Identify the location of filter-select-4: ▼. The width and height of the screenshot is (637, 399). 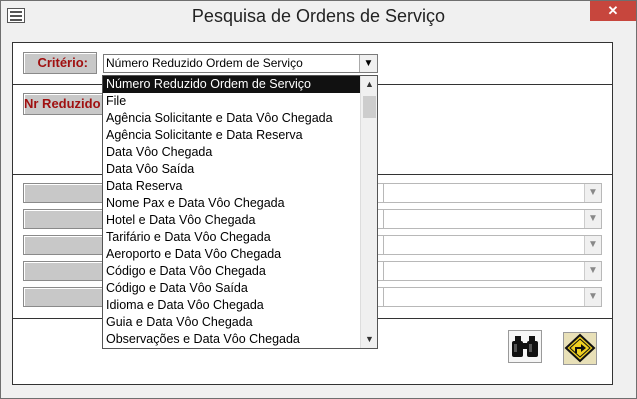
(492, 271).